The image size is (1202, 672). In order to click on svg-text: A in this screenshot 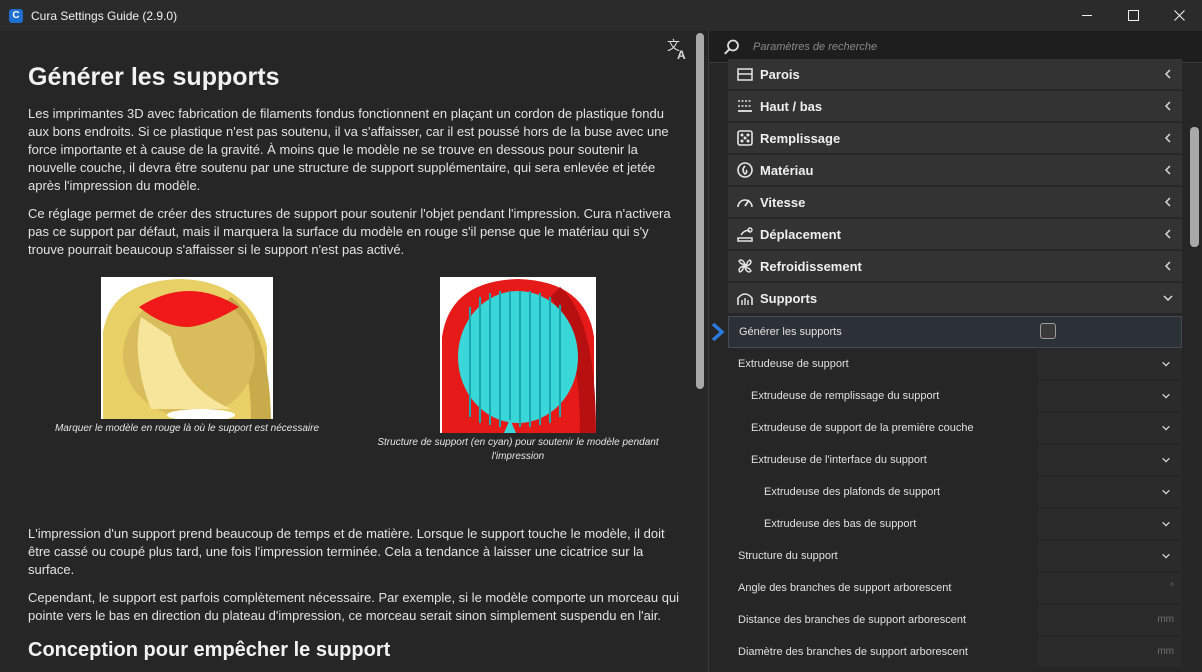, I will do `click(681, 54)`.